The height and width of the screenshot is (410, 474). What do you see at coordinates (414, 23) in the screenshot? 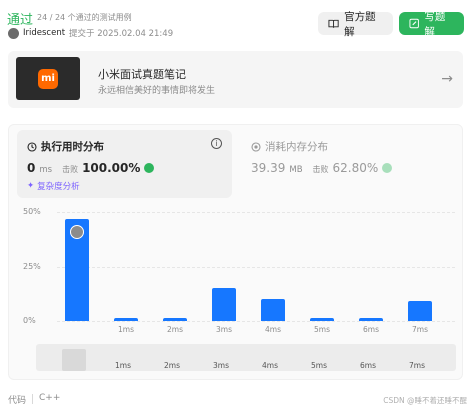
I see `edit-icon` at bounding box center [414, 23].